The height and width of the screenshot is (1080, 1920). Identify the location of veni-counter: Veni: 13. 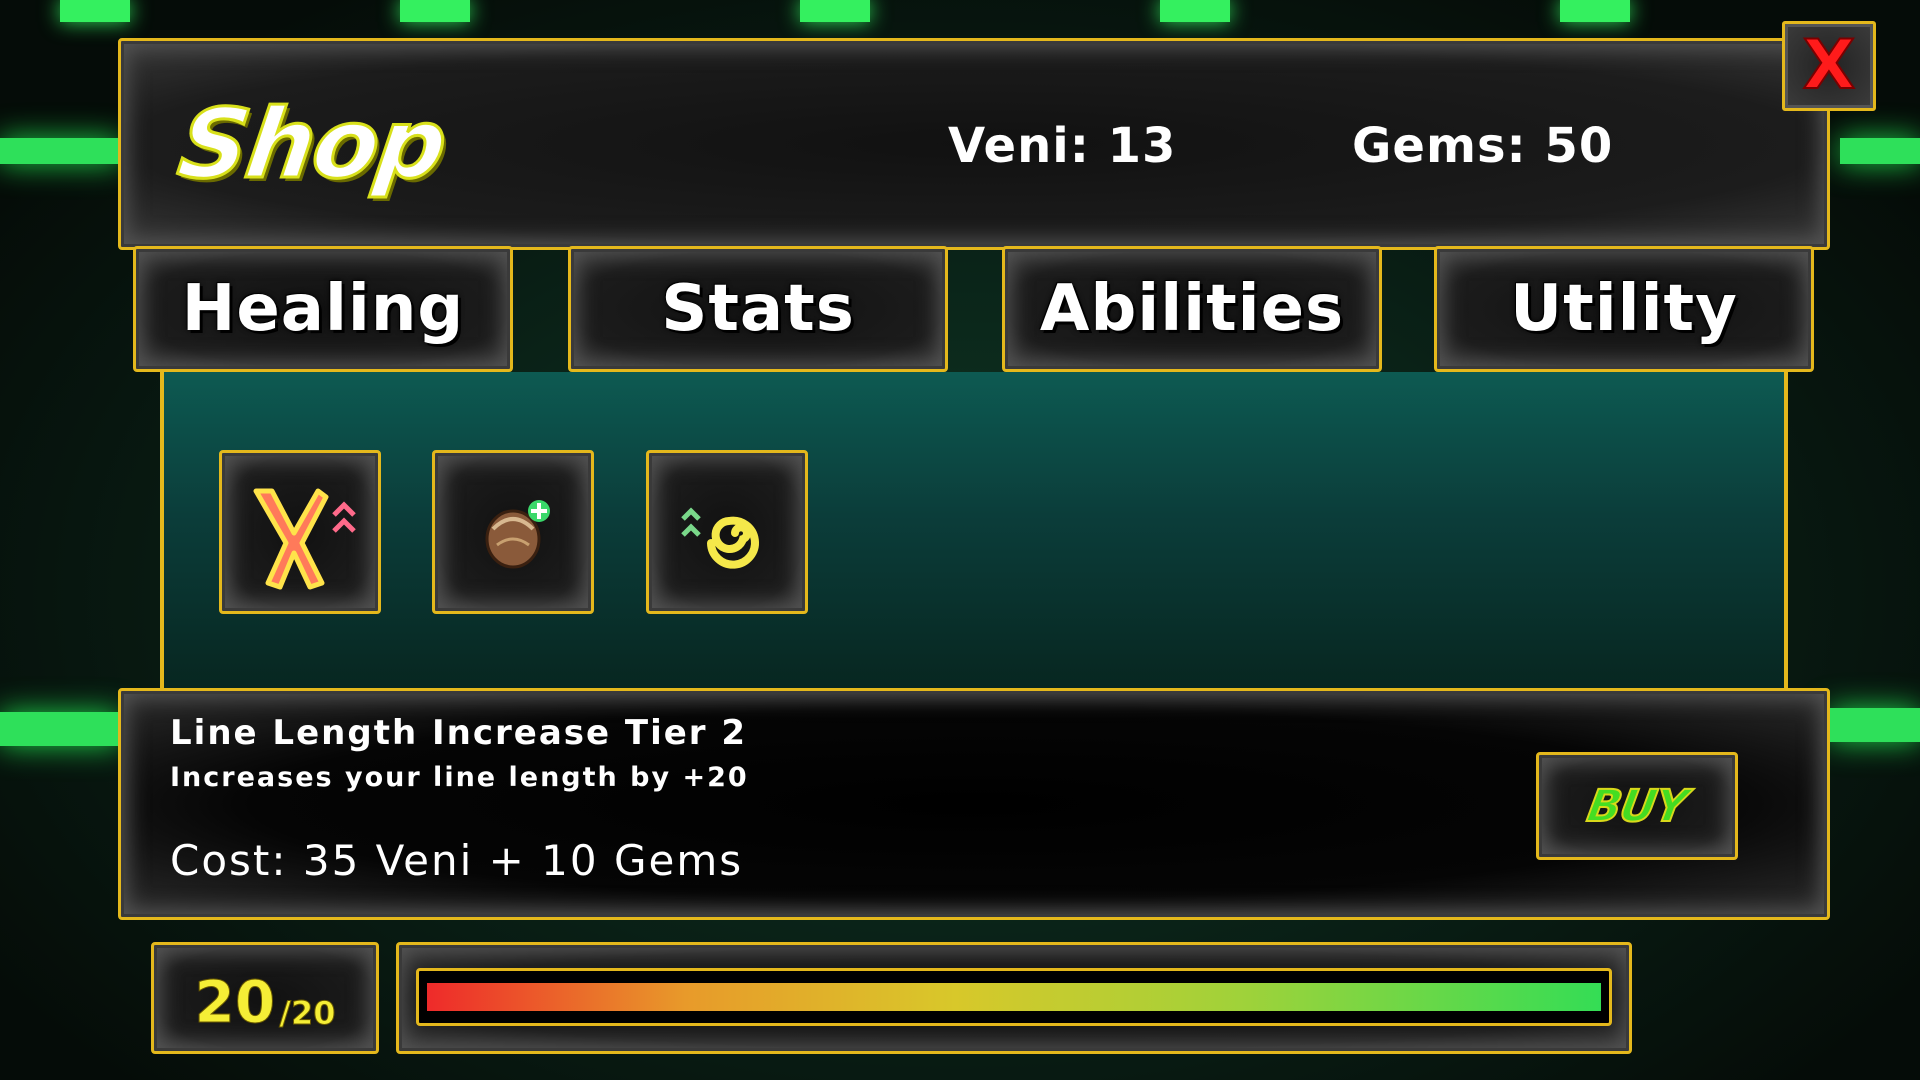
(1062, 146).